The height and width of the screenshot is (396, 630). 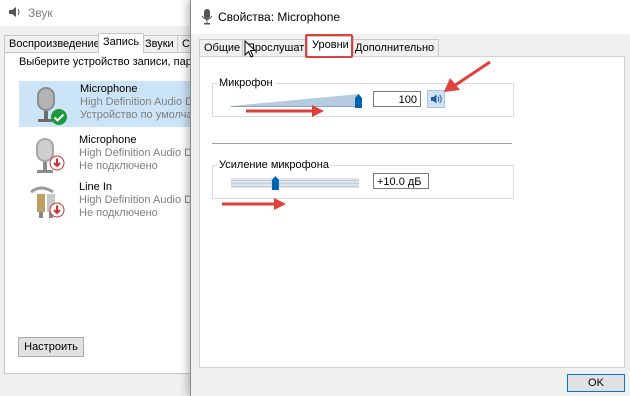 I want to click on dialog-titlebar: Свойства: Microphone, so click(x=410, y=17).